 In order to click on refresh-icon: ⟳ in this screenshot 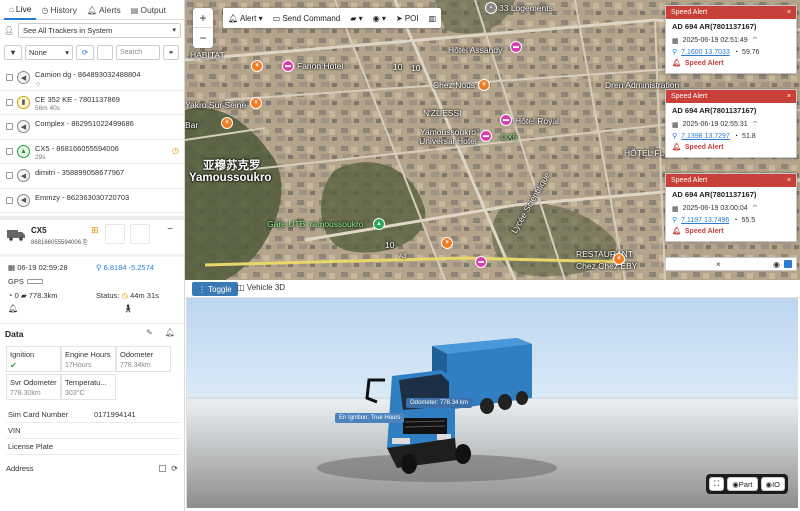, I will do `click(174, 468)`.